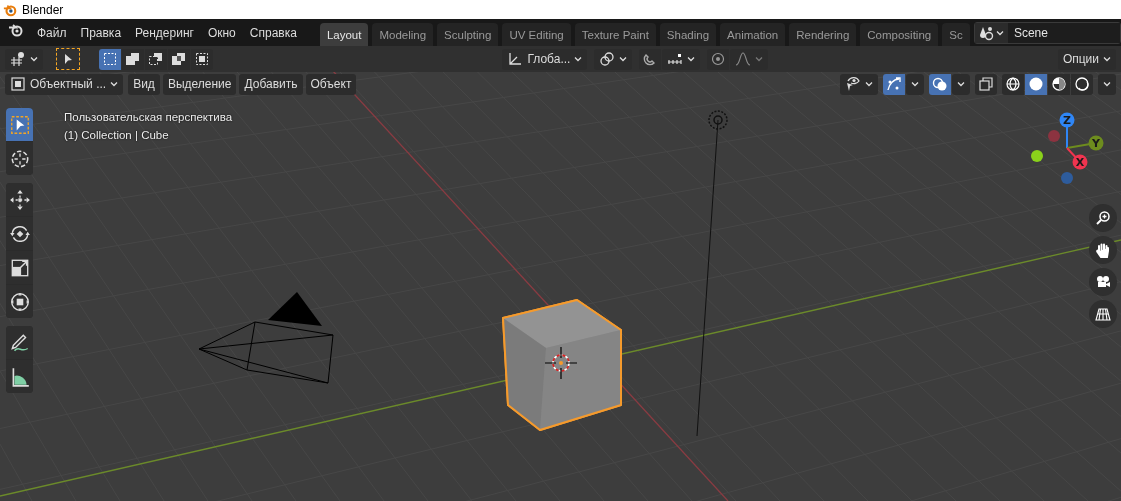 This screenshot has height=501, width=1121. Describe the element at coordinates (331, 84) in the screenshot. I see `view-menu-item: Объект` at that location.